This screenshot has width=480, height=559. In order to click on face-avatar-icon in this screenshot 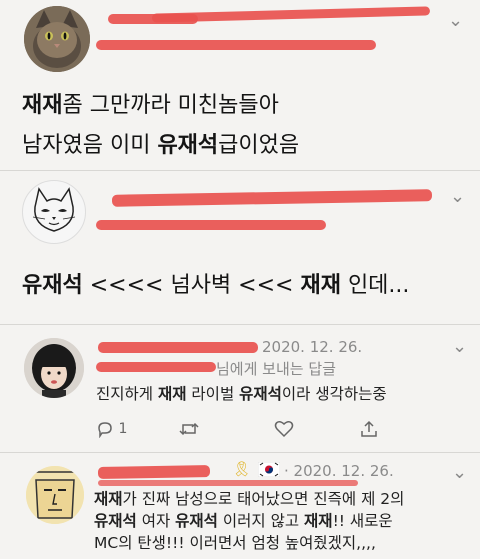, I will do `click(55, 495)`.